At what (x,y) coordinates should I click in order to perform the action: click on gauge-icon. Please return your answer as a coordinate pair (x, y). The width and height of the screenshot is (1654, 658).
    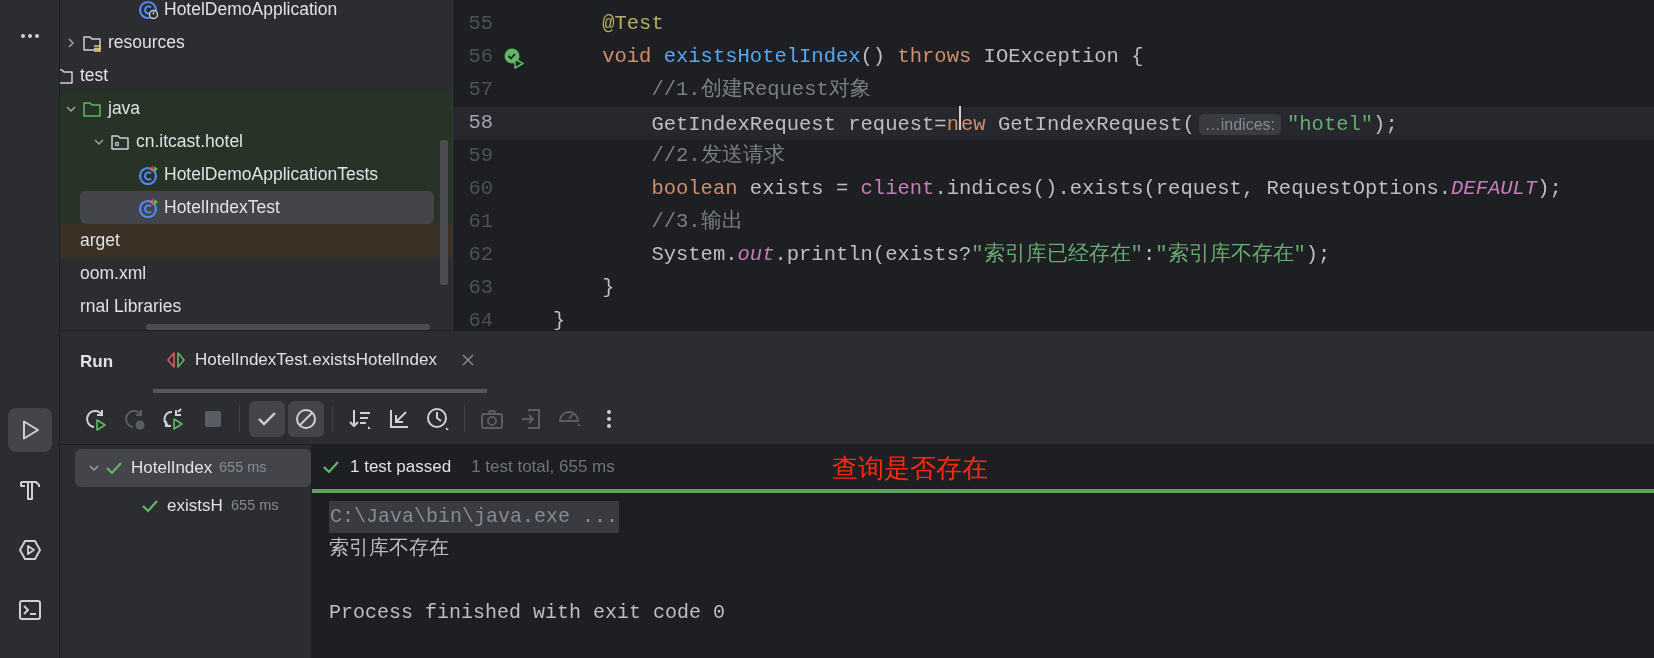
    Looking at the image, I should click on (569, 418).